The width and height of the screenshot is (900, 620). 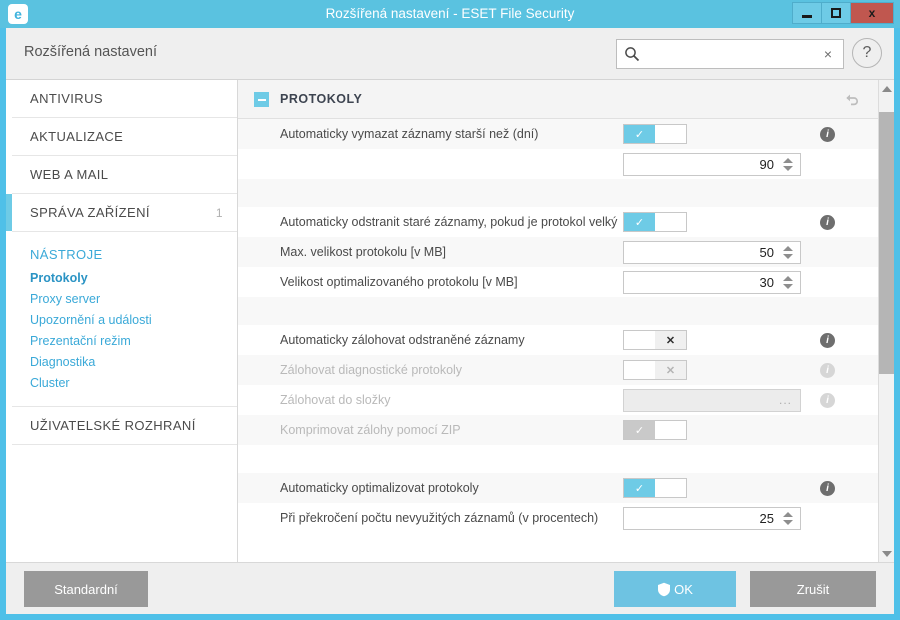 I want to click on minimize-button, so click(x=807, y=13).